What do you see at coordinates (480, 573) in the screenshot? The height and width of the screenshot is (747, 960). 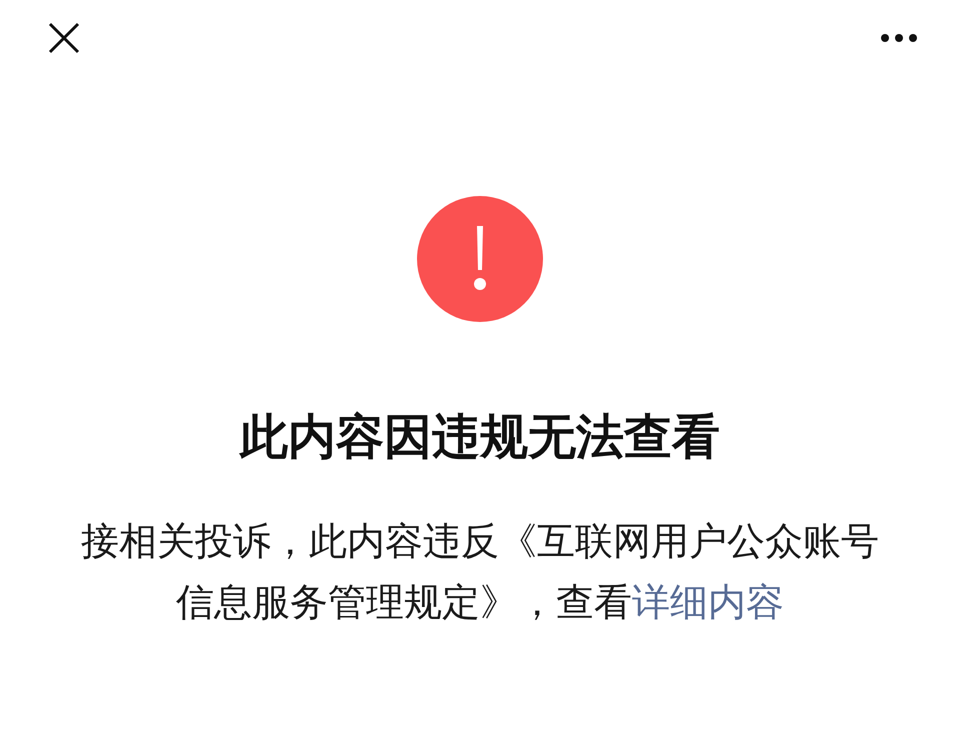 I see `alert-message: 接相关投诉，此内容违反《互联网用户公众账号信息服务管理规定》，查看详细内容` at bounding box center [480, 573].